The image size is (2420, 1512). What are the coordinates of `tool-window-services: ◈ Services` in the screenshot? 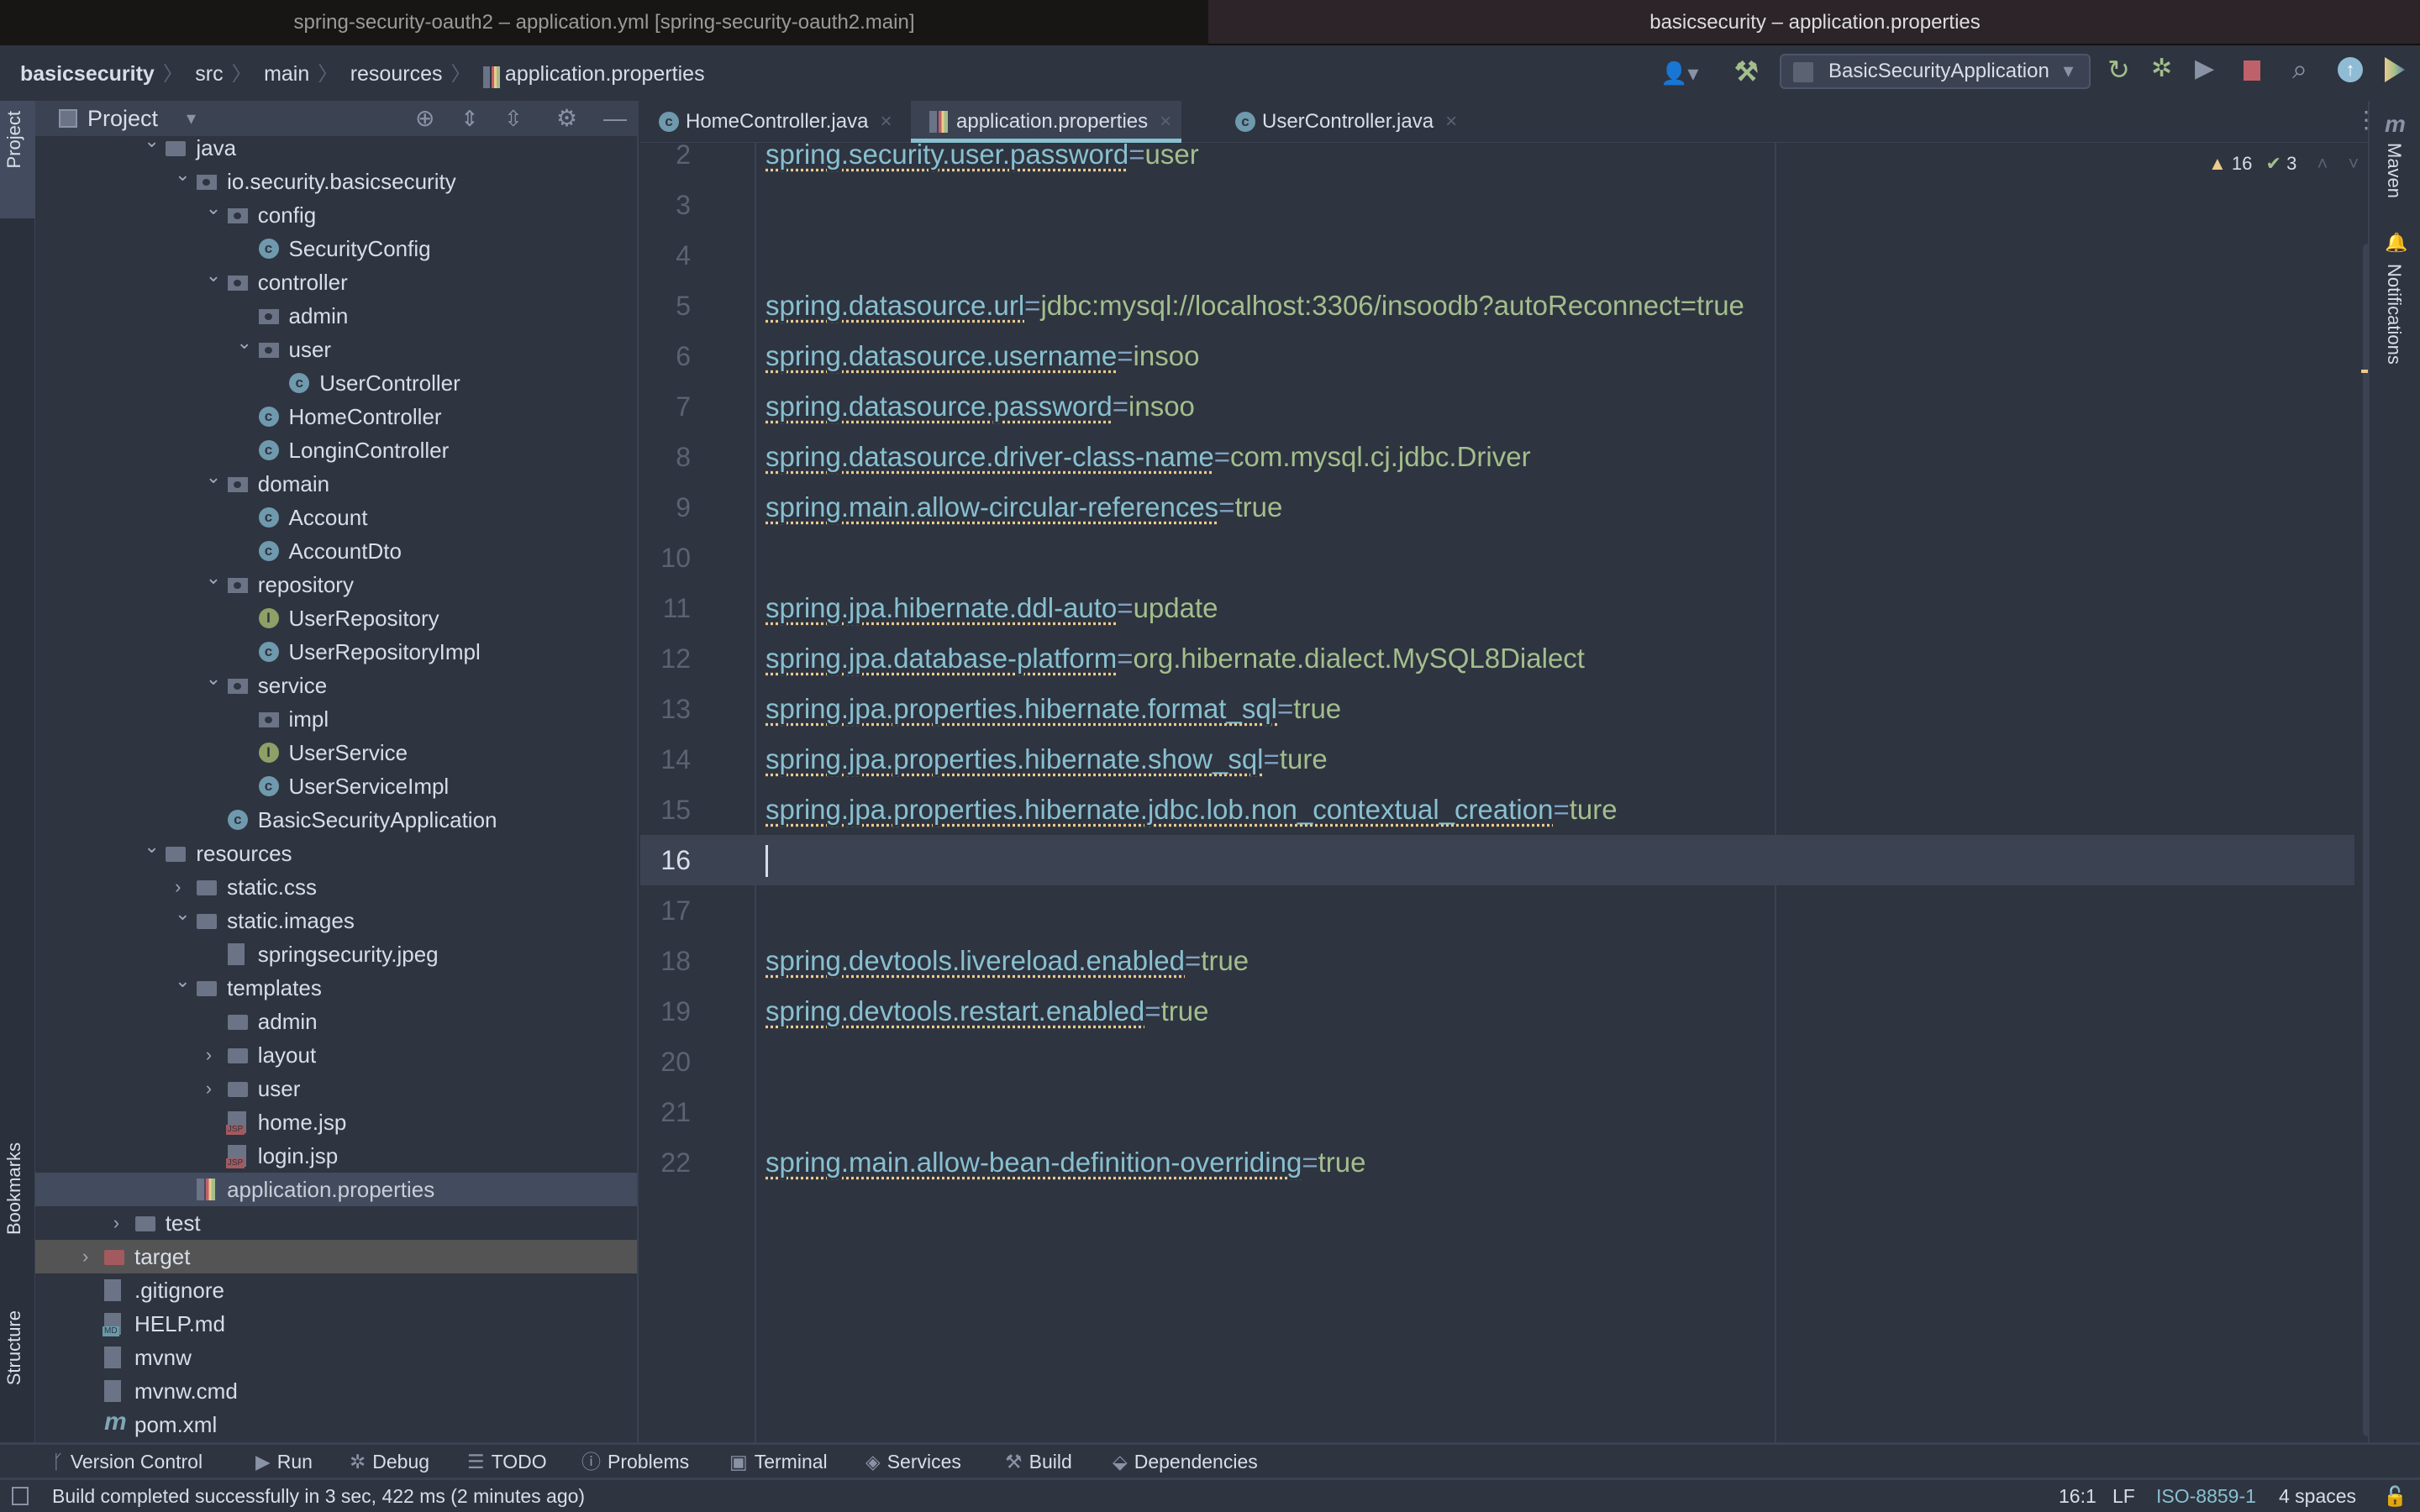 It's located at (913, 1461).